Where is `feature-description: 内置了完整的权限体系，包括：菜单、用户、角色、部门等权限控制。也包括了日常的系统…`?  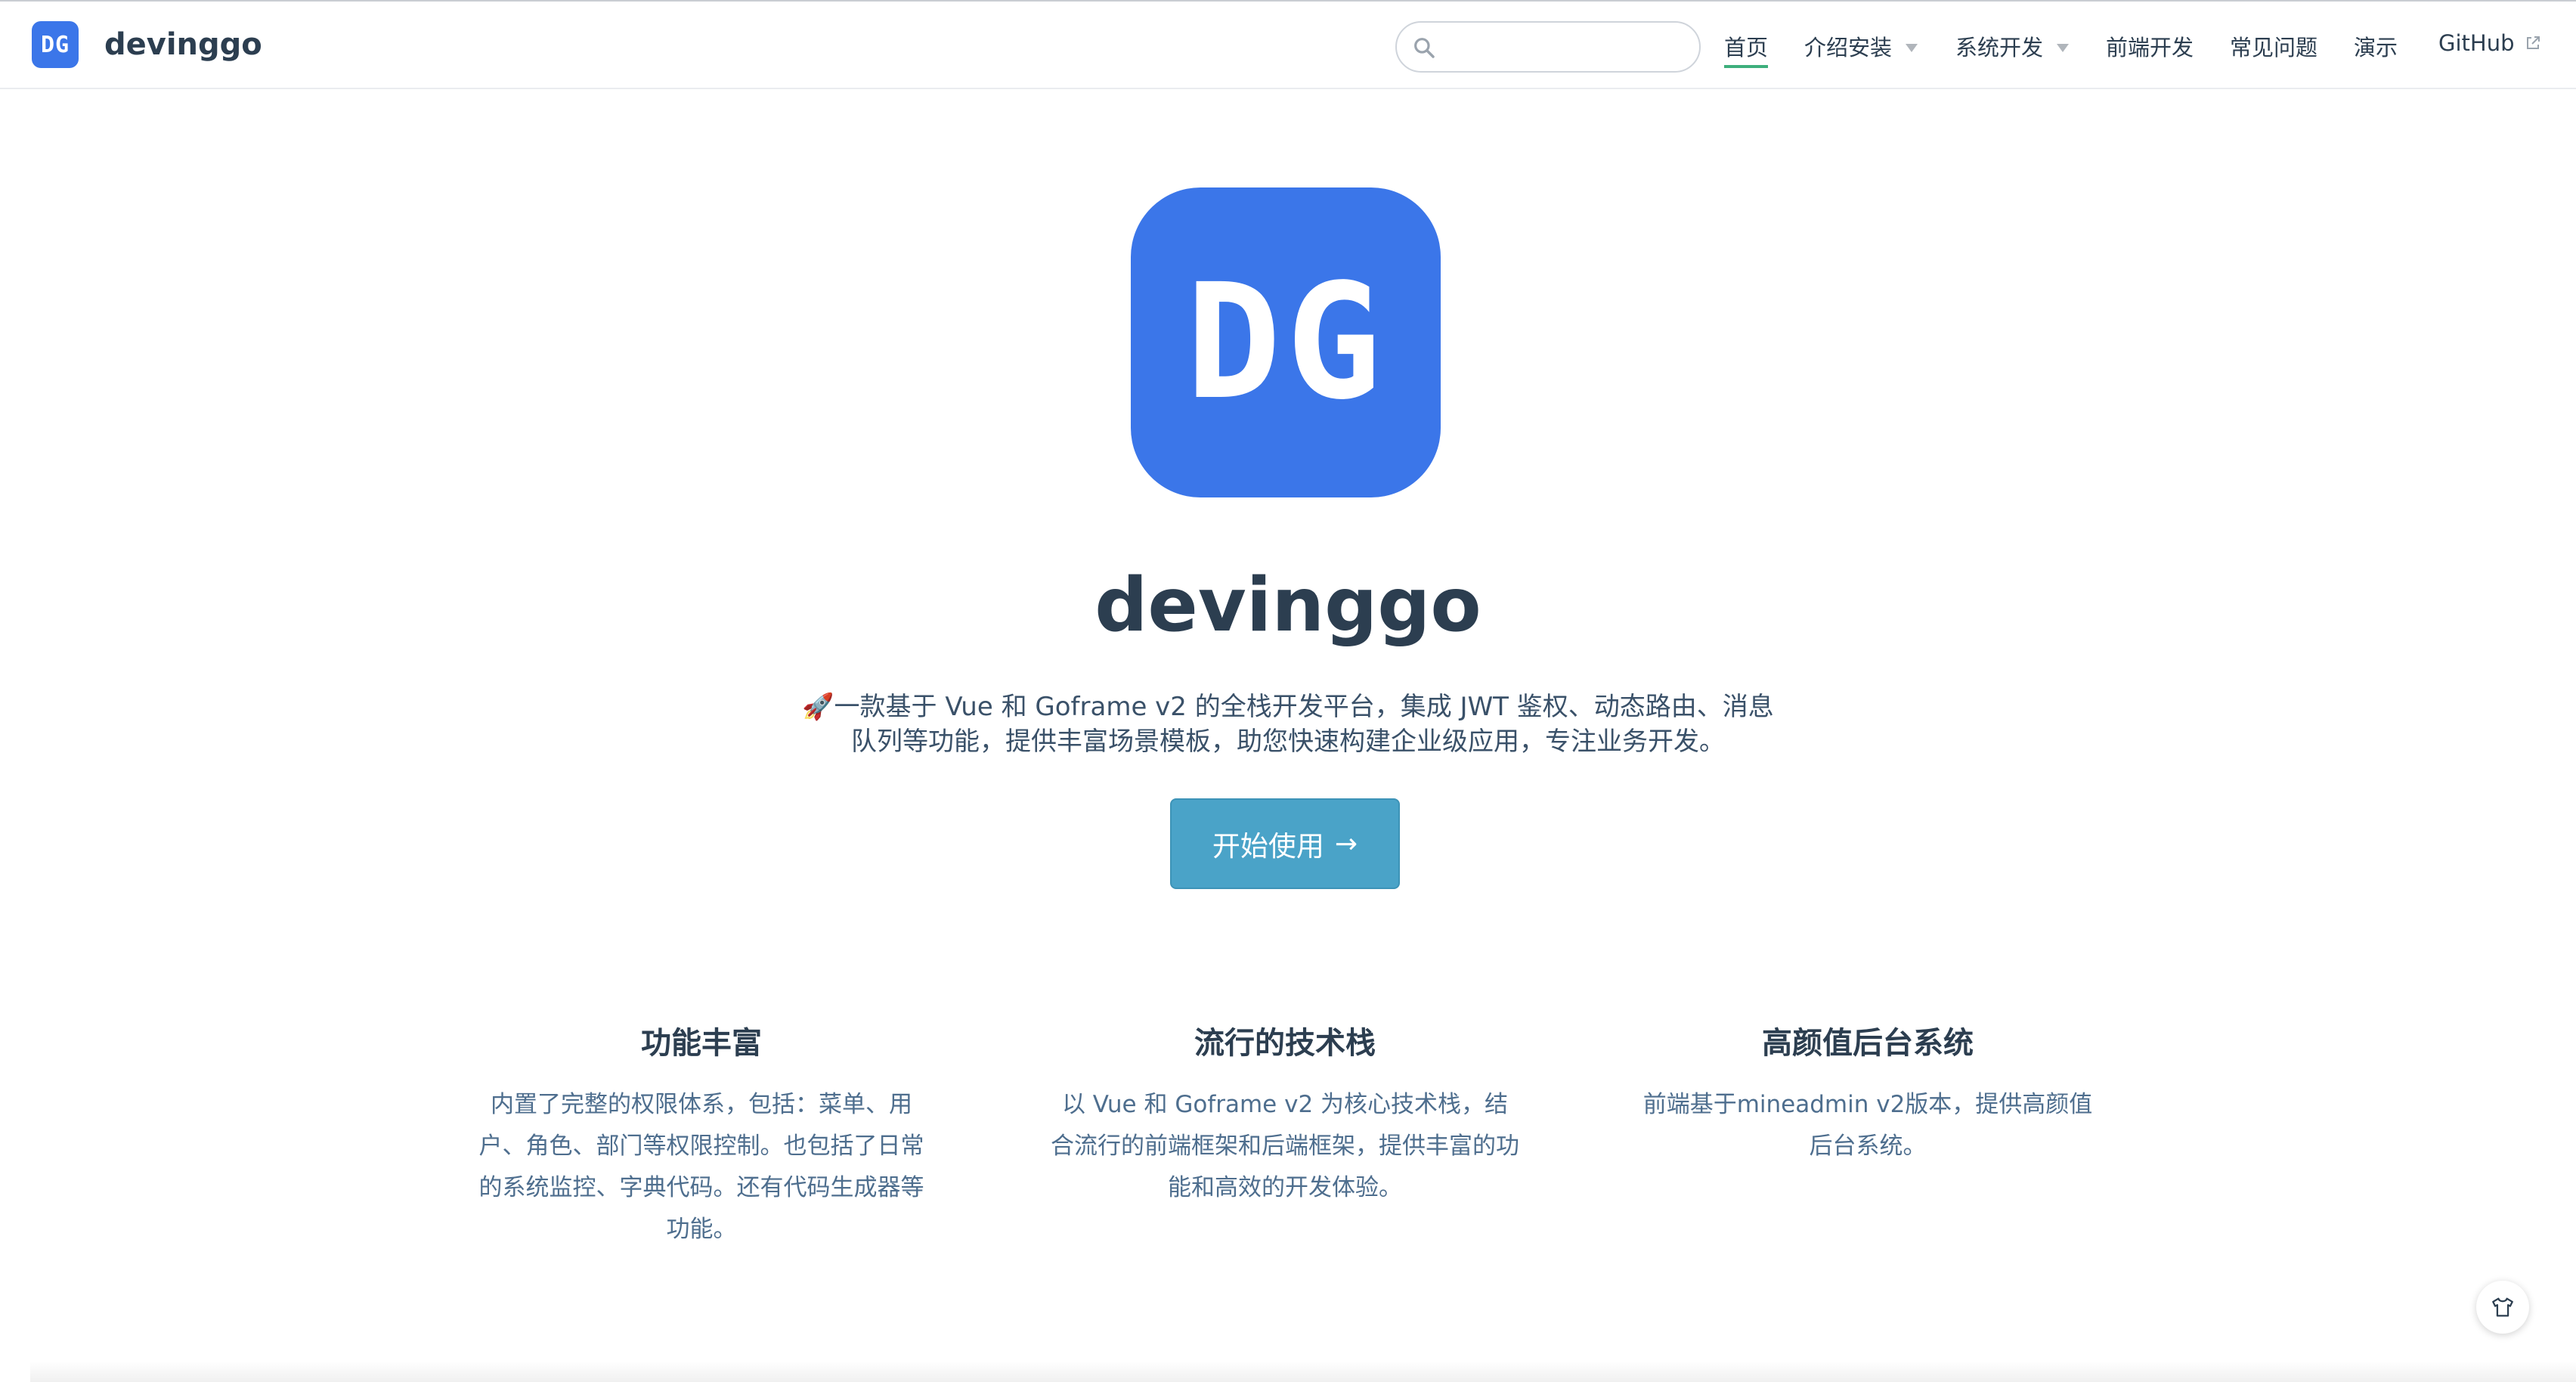
feature-description: 内置了完整的权限体系，包括：菜单、用户、角色、部门等权限控制。也包括了日常的系统… is located at coordinates (701, 1167).